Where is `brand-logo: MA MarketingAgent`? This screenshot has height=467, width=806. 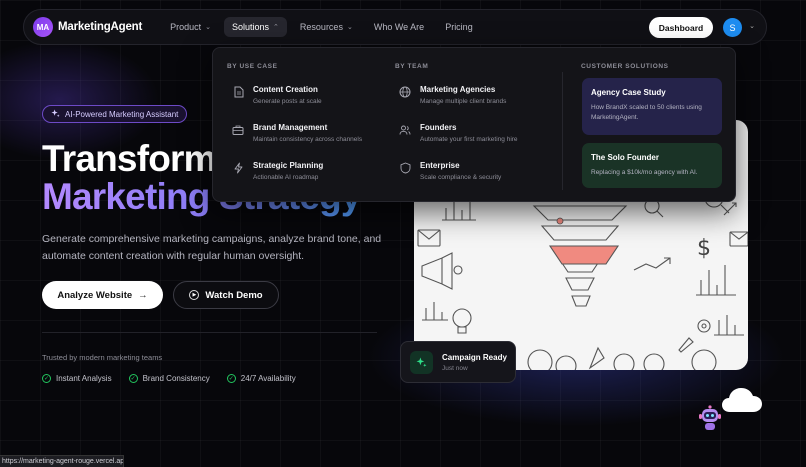 brand-logo: MA MarketingAgent is located at coordinates (87, 27).